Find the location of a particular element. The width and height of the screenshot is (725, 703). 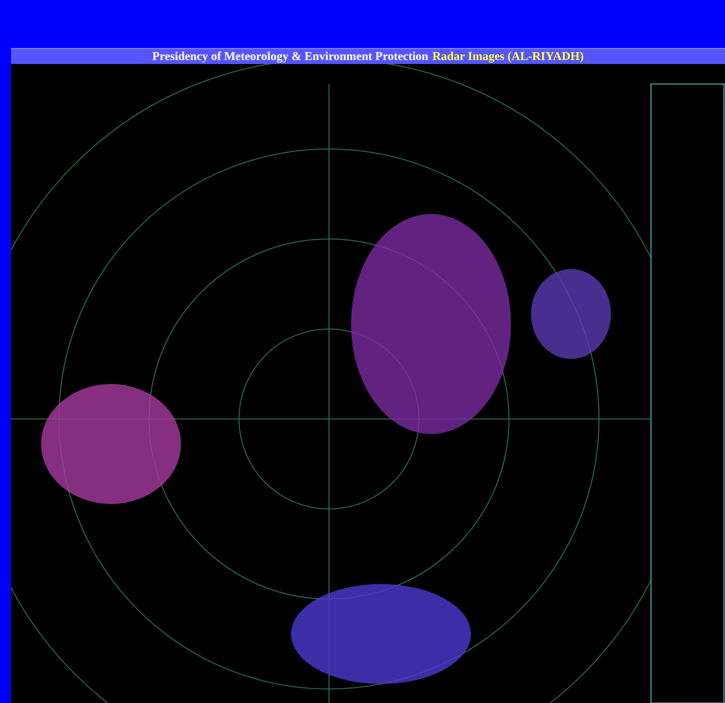

header-title: Presidency of Meteorology & Environment Protection is located at coordinates (290, 56).